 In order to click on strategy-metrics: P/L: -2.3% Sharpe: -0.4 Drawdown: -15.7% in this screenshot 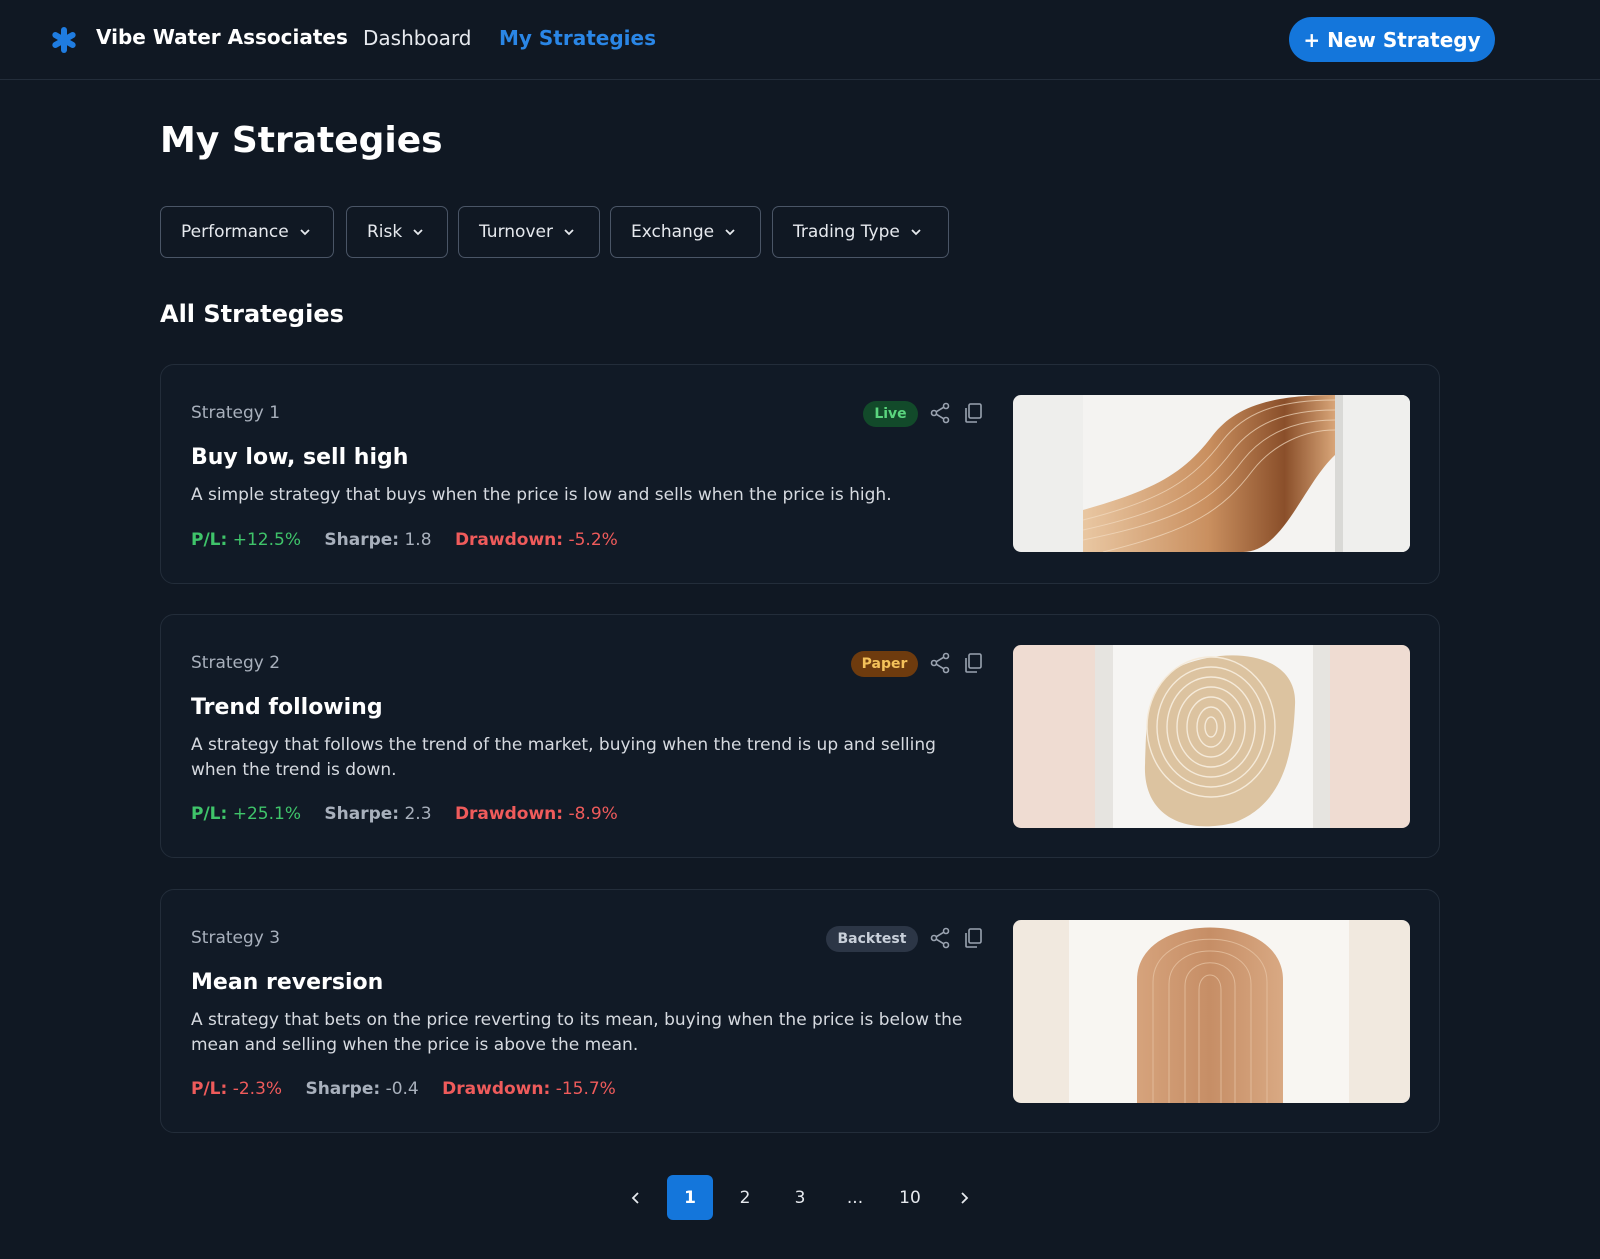, I will do `click(403, 1089)`.